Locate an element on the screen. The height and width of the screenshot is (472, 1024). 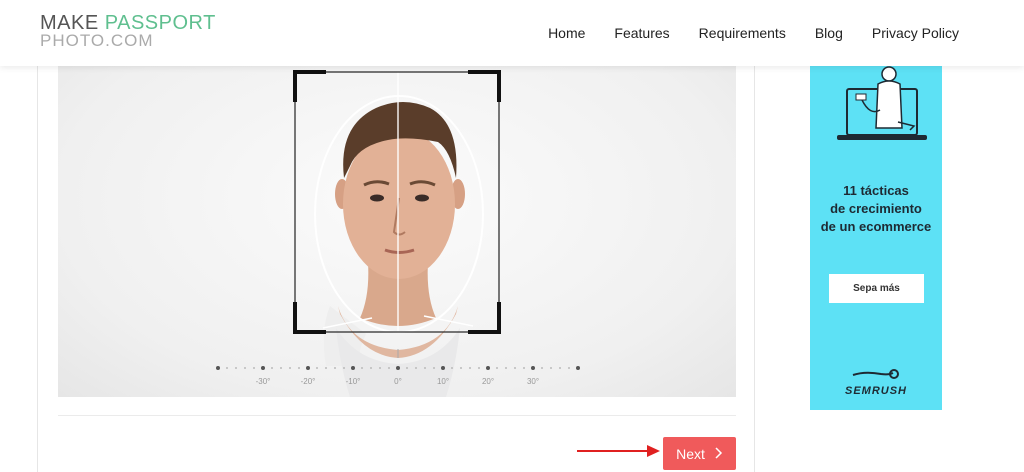
angle-label: -20° is located at coordinates (308, 381).